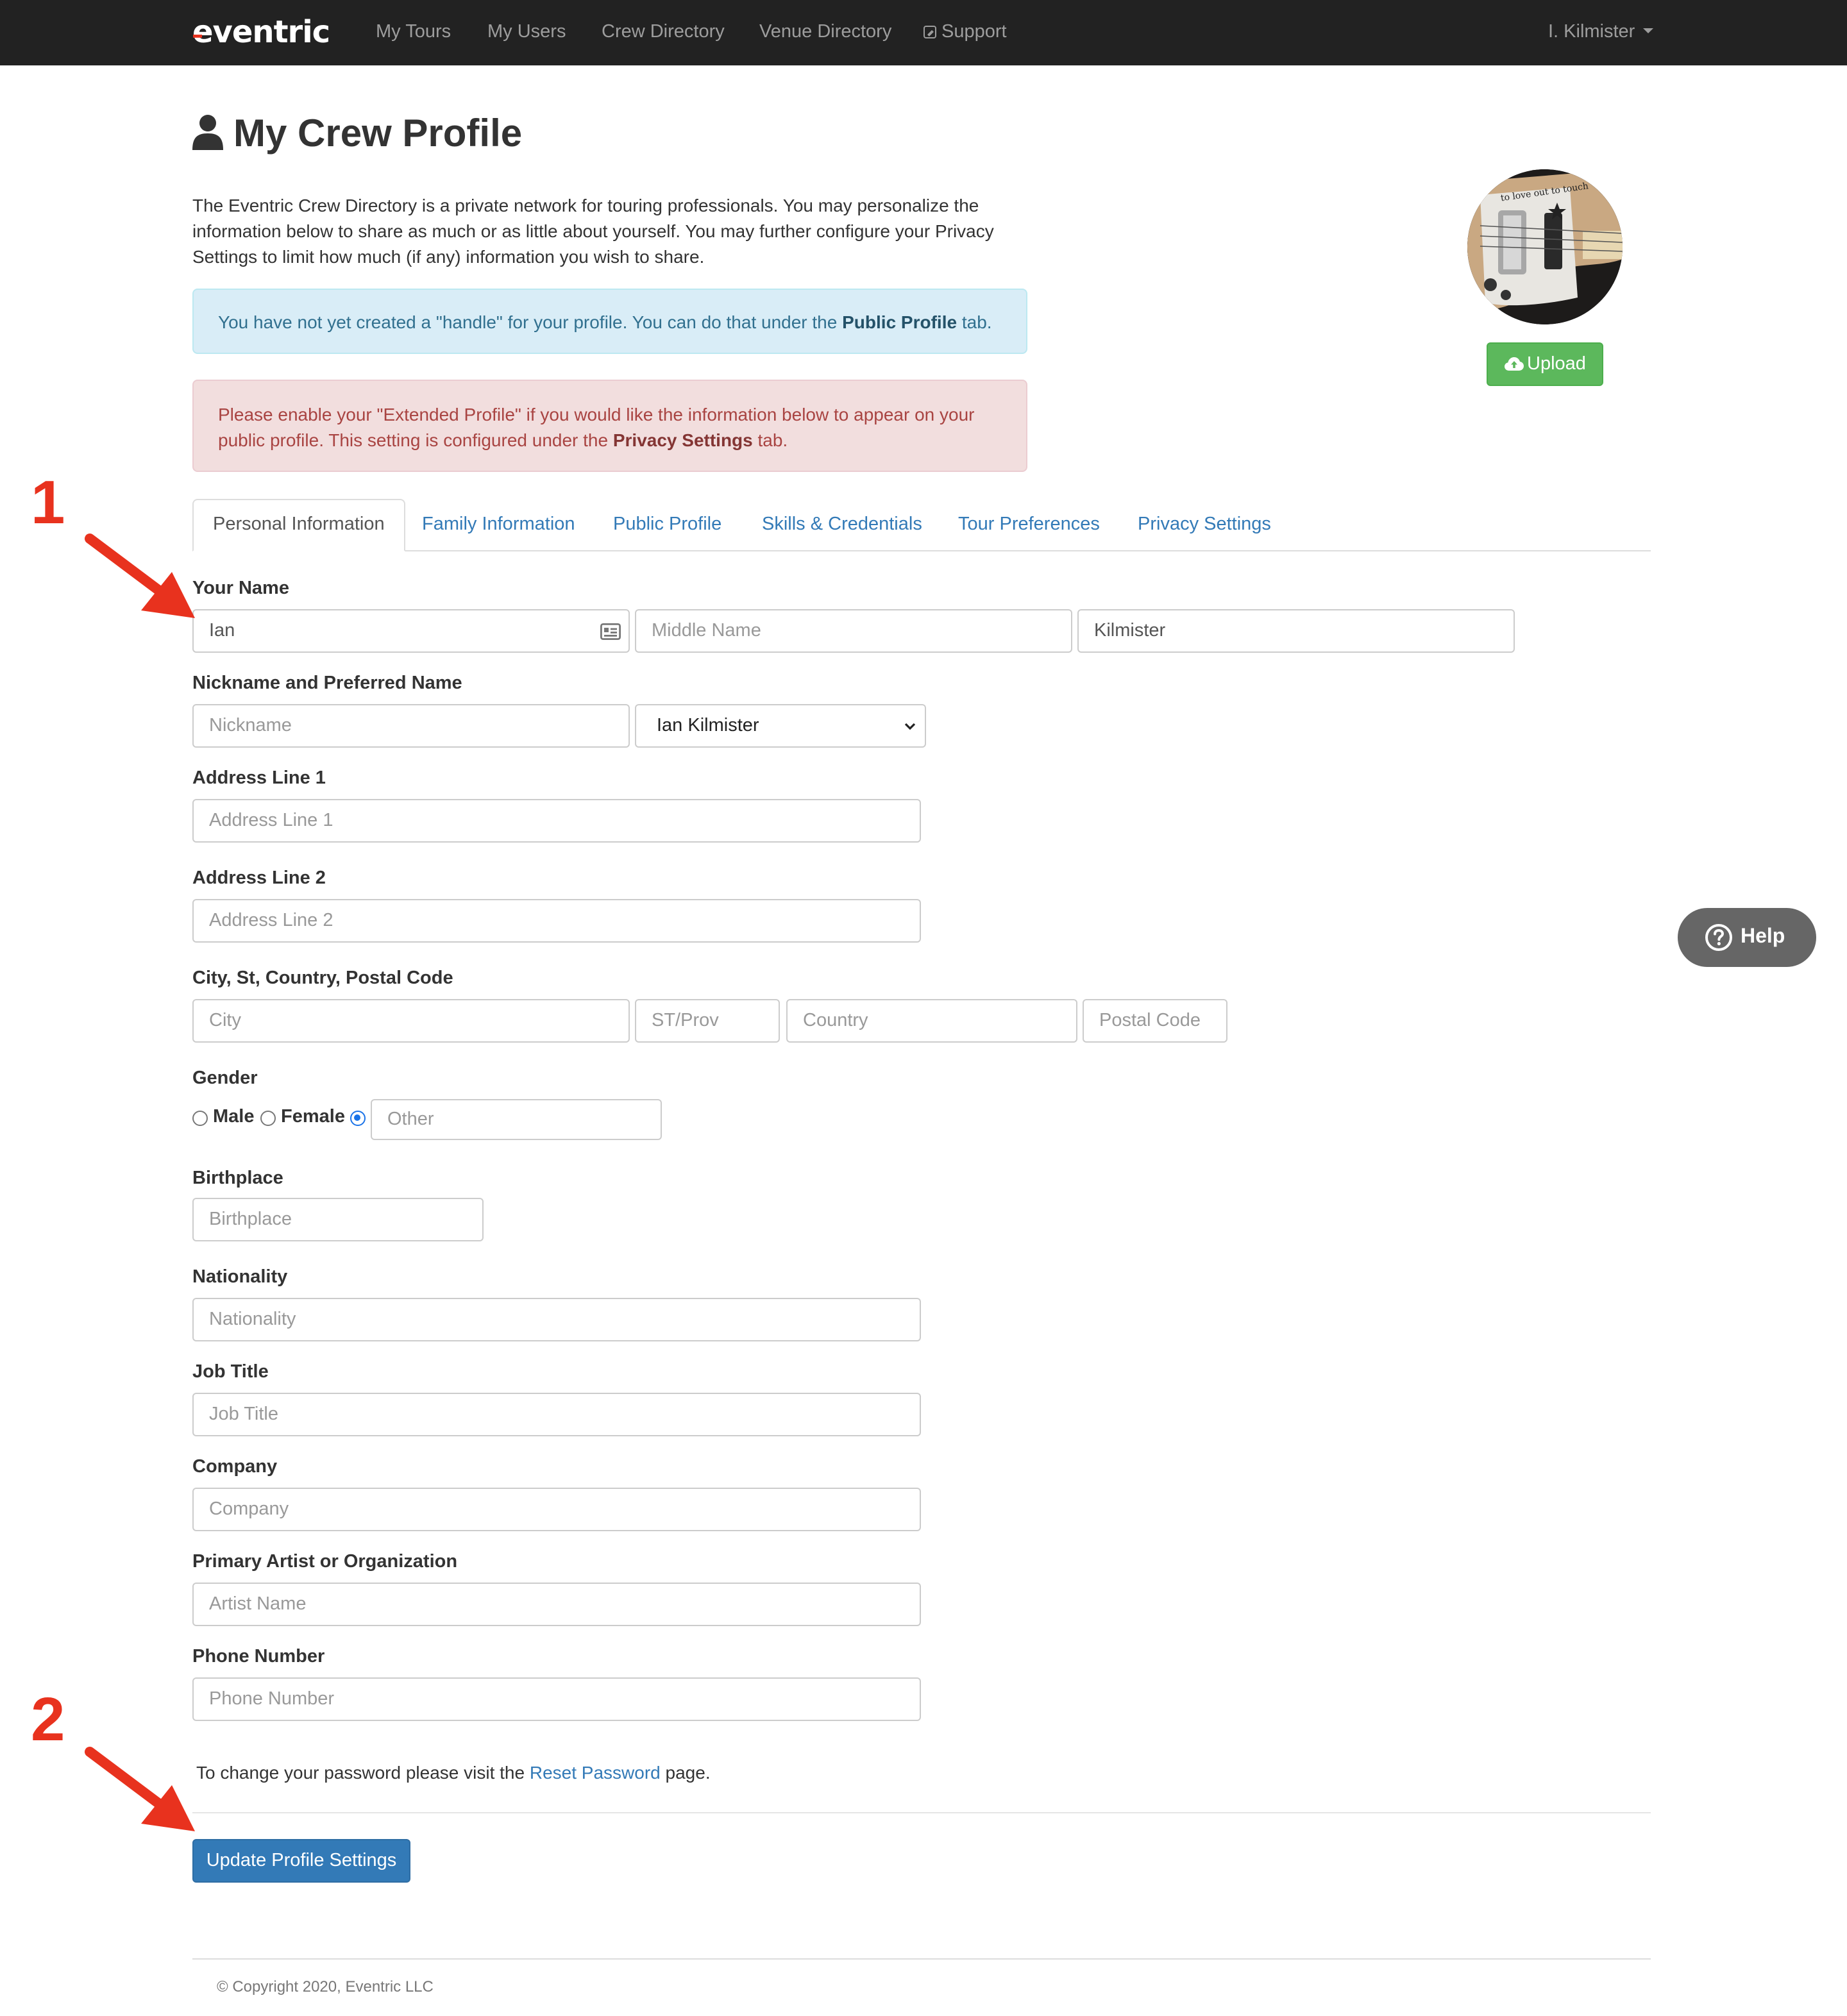  I want to click on user-icon, so click(208, 132).